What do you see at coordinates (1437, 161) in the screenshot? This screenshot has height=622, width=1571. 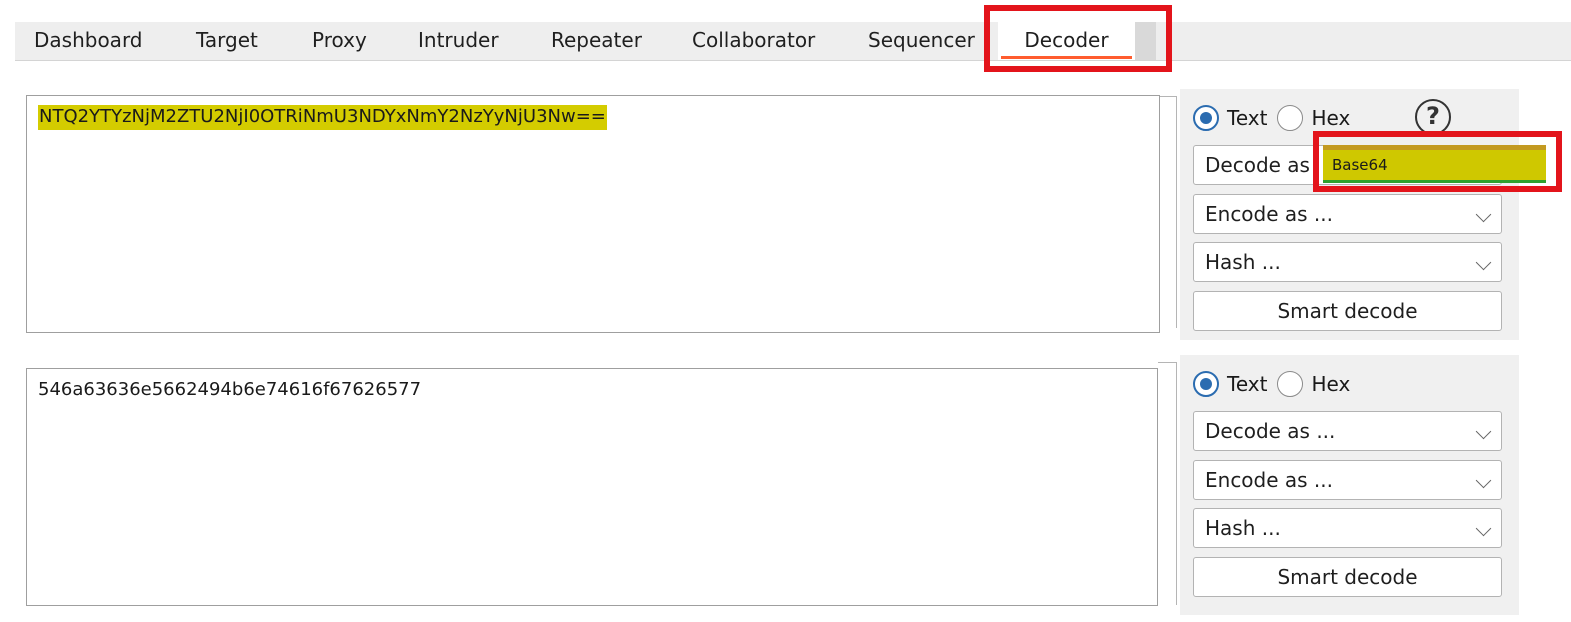 I see `annotation-box-base64` at bounding box center [1437, 161].